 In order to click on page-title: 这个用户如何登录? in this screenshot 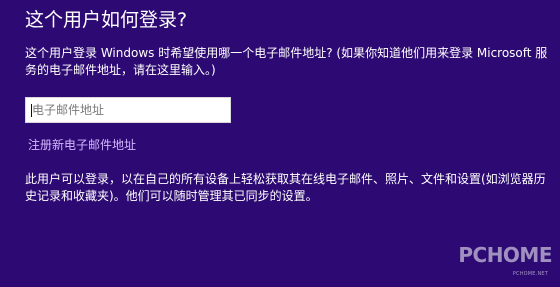, I will do `click(106, 20)`.